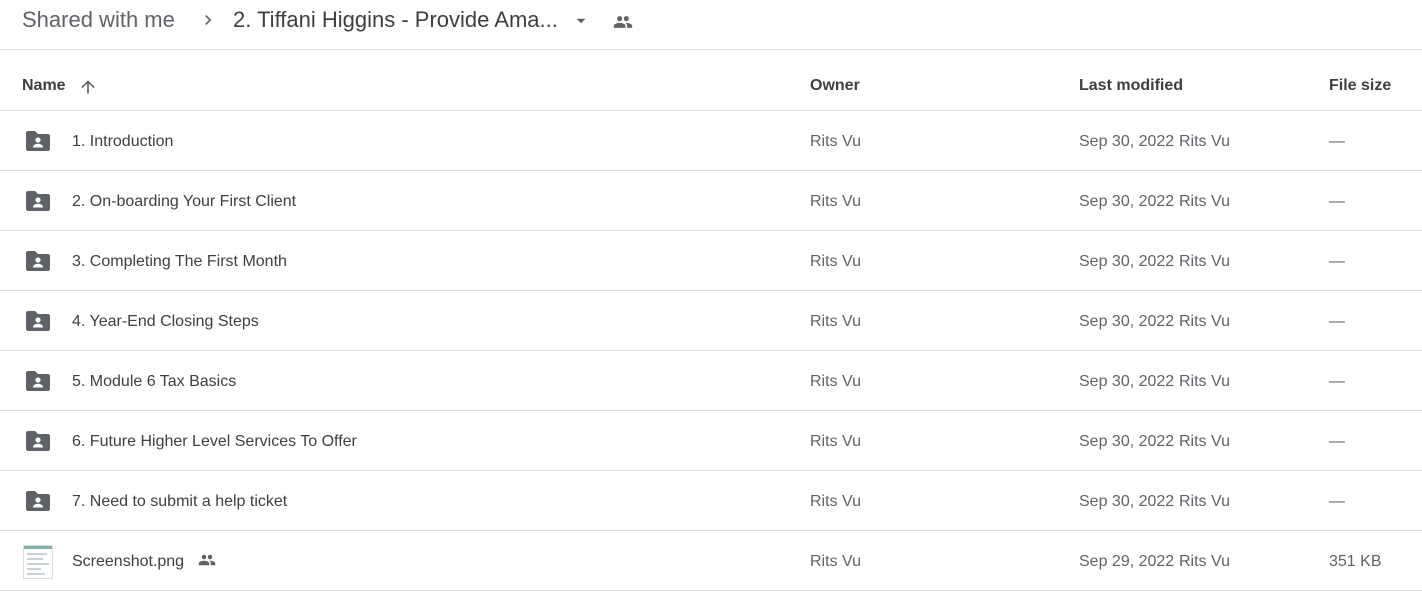 This screenshot has height=591, width=1422. Describe the element at coordinates (208, 20) in the screenshot. I see `chevron-right-icon` at that location.